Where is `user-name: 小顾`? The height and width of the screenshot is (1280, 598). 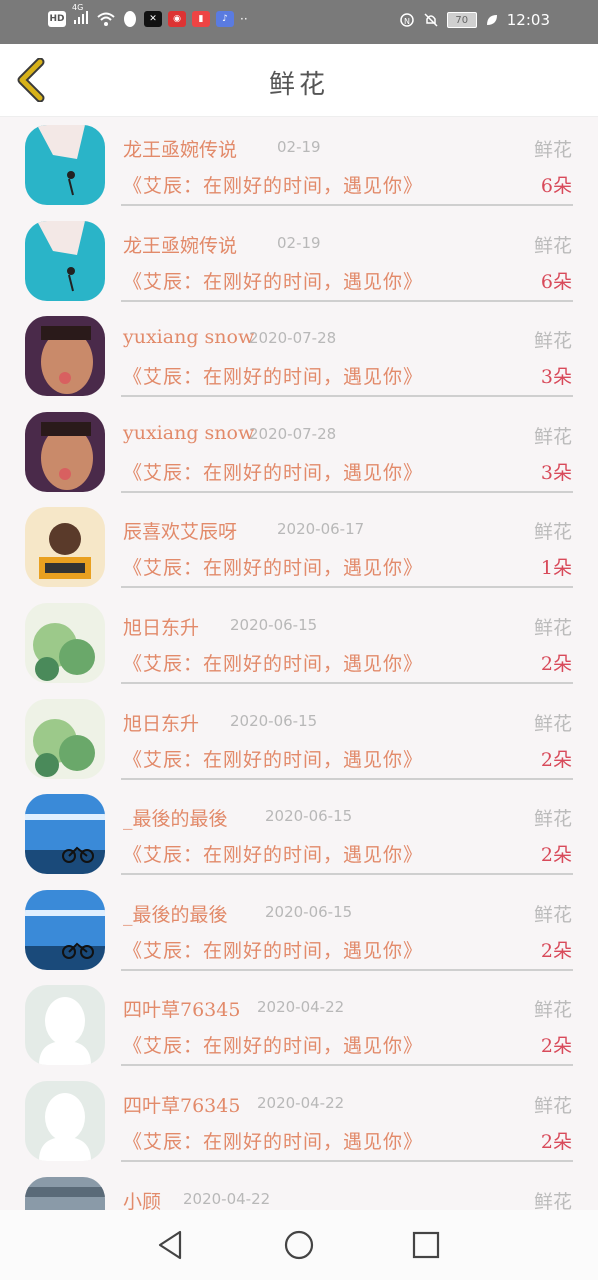 user-name: 小顾 is located at coordinates (142, 1198).